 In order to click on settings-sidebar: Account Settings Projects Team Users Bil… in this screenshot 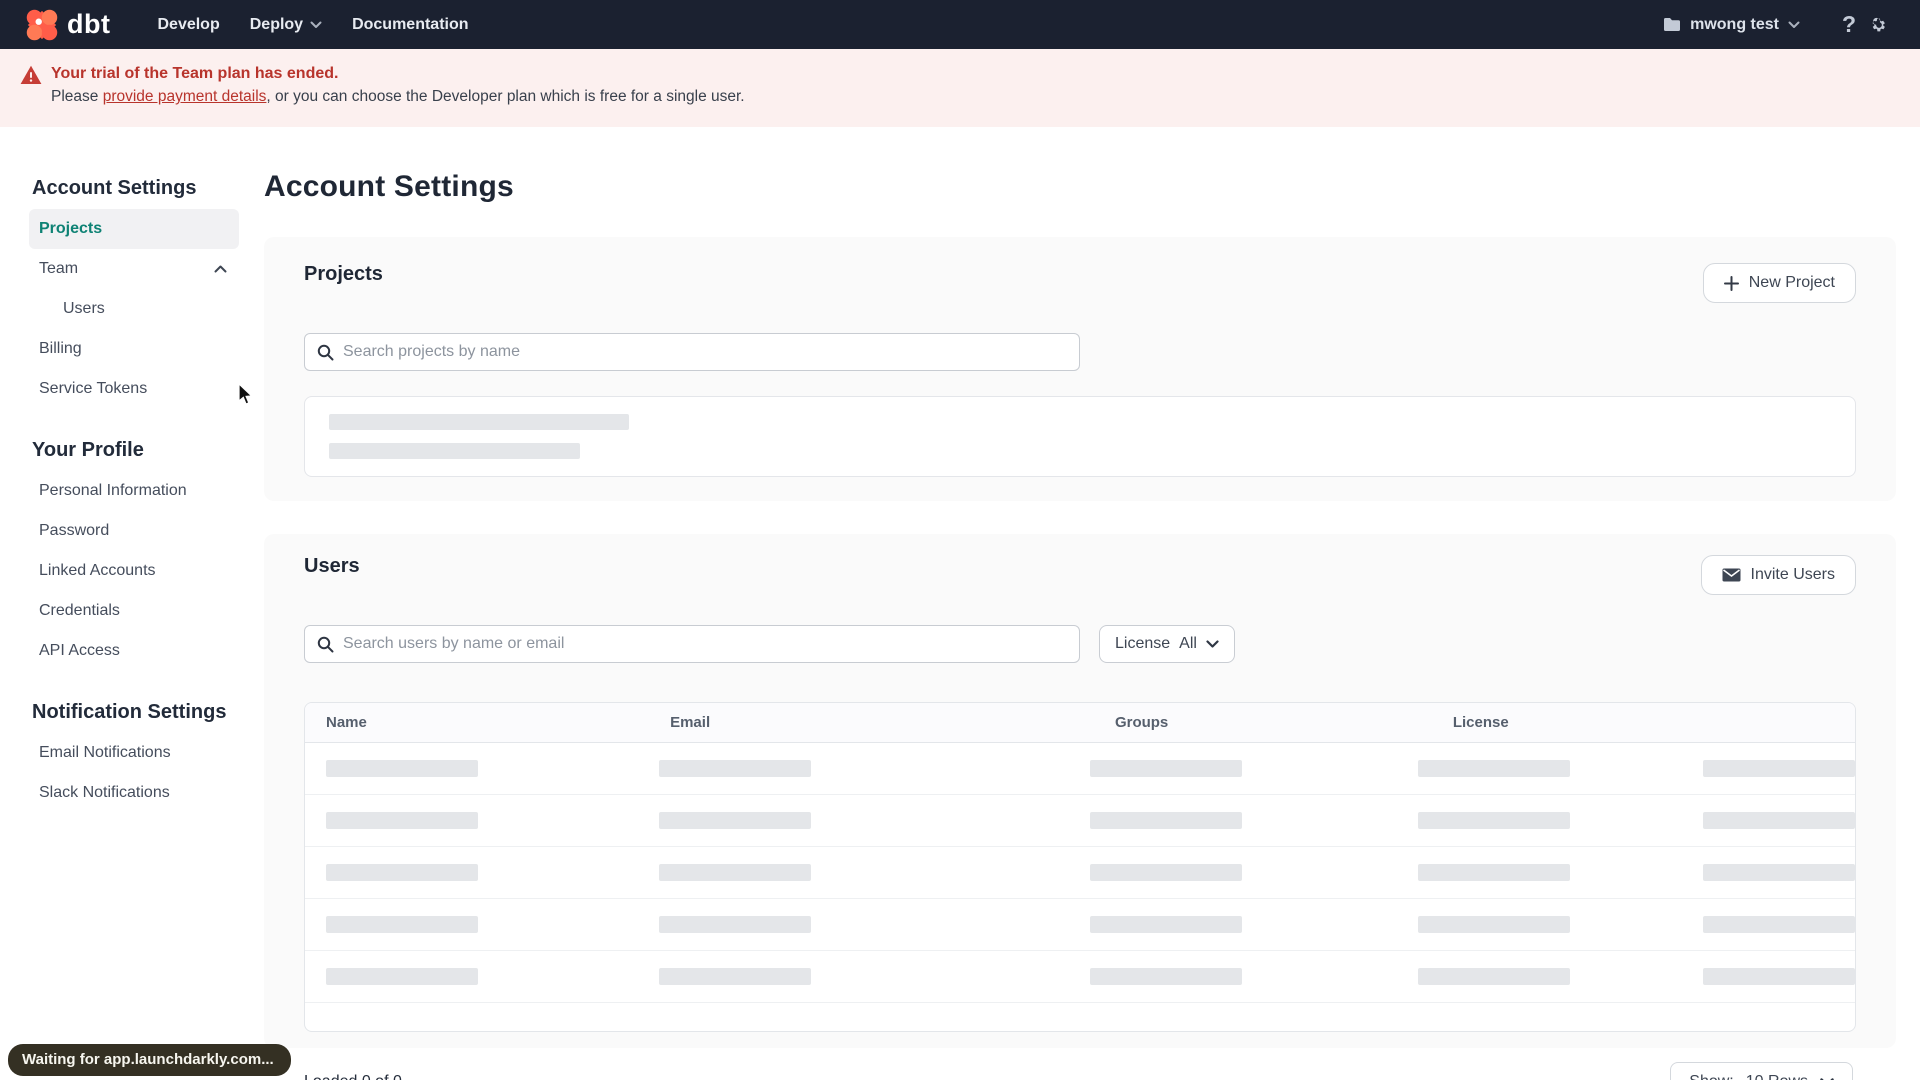, I will do `click(132, 603)`.